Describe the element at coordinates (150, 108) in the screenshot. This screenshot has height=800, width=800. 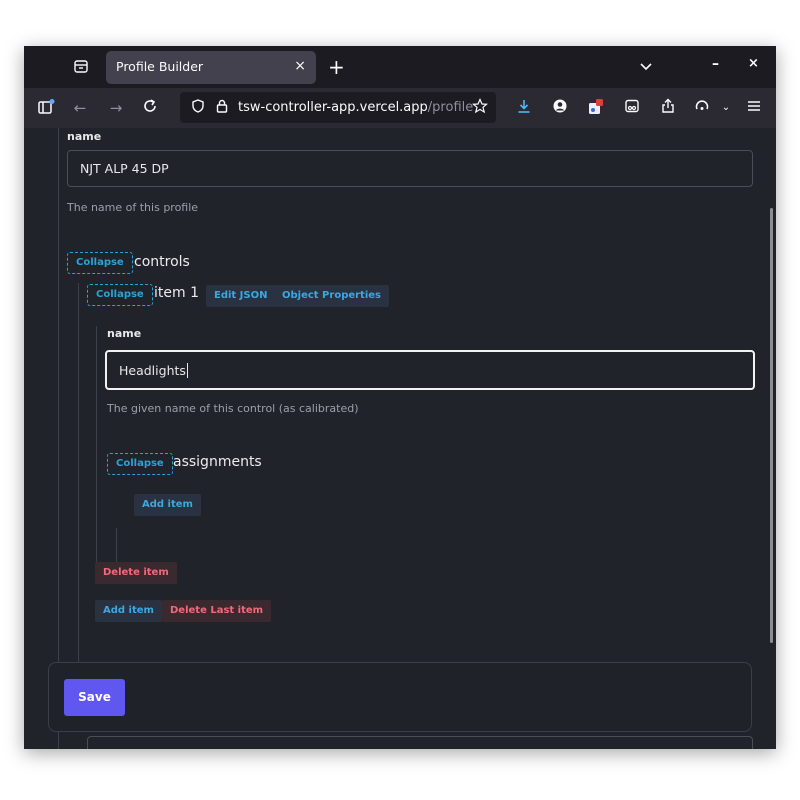
I see `reload-icon` at that location.